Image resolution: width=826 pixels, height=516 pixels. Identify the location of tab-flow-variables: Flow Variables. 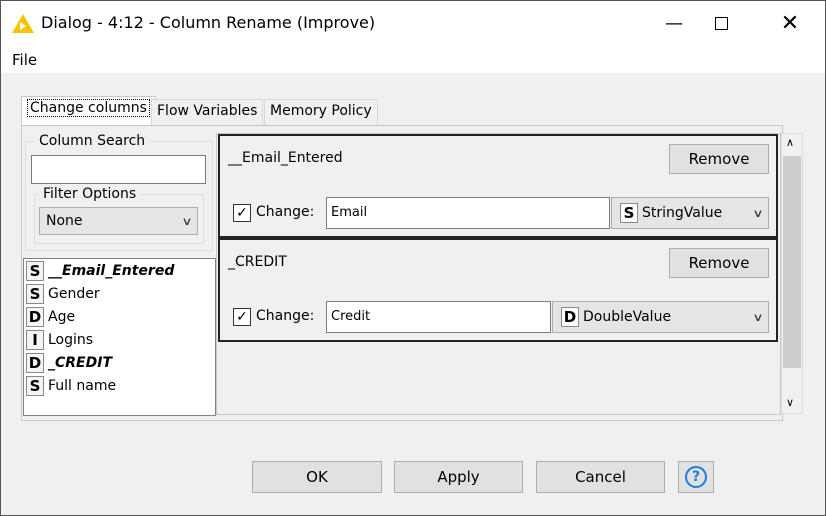
(207, 112).